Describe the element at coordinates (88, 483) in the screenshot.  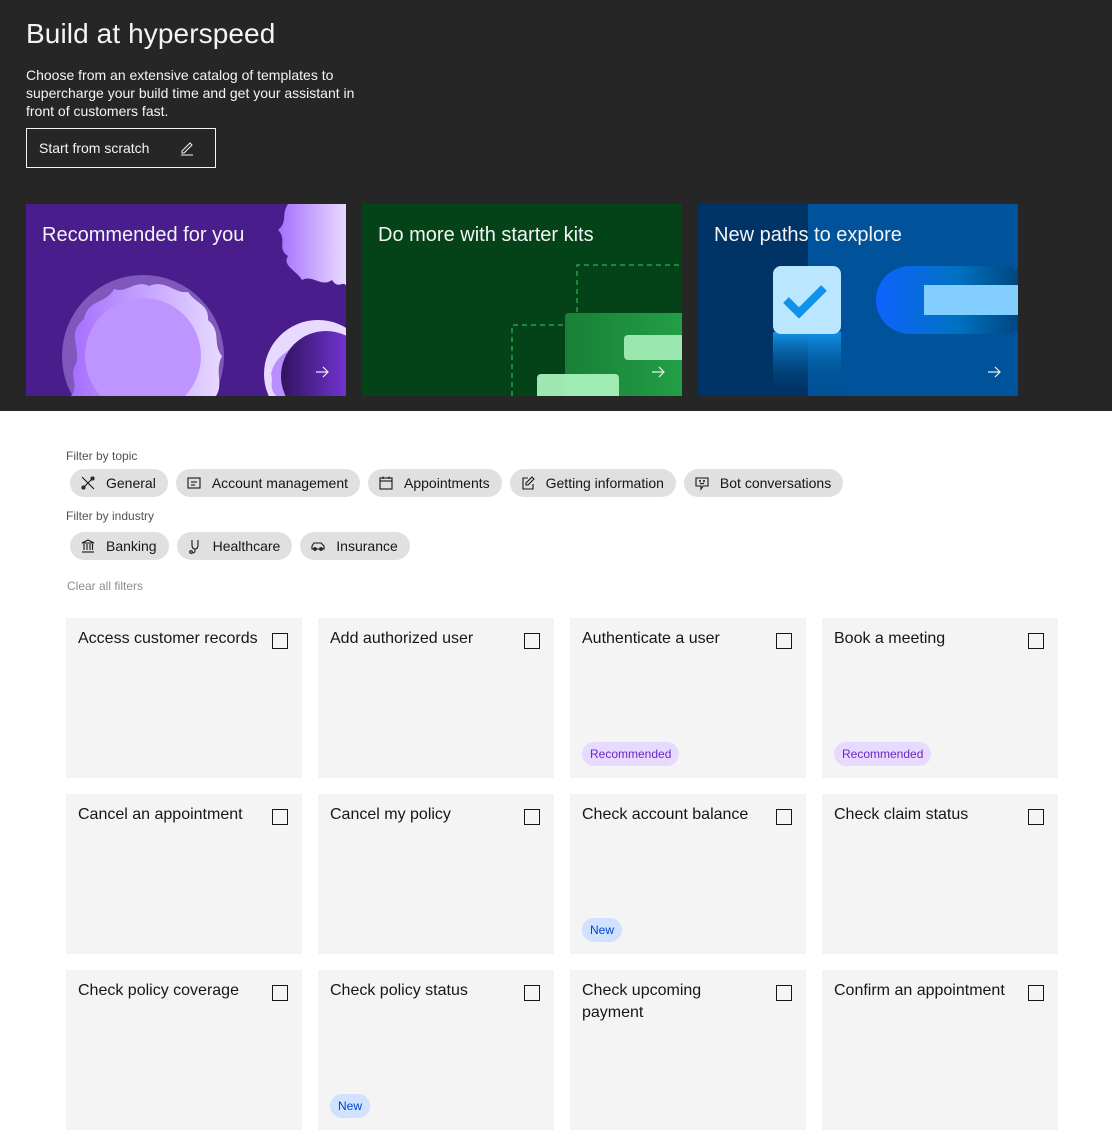
I see `tools-icon` at that location.